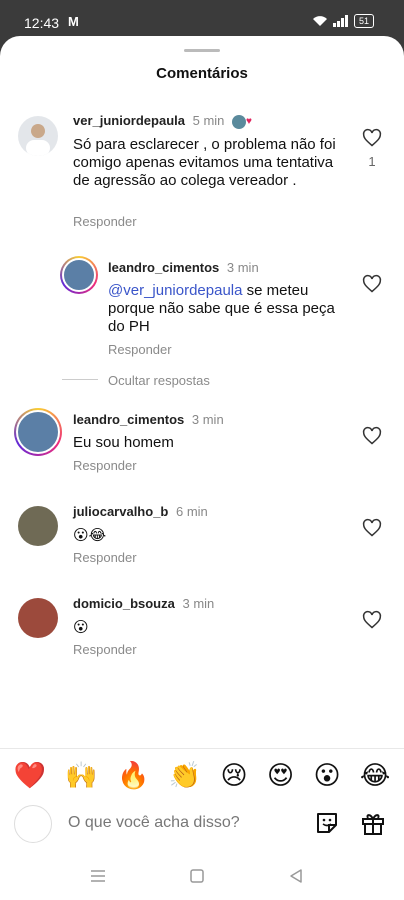 The image size is (404, 900). I want to click on like-count: 1, so click(372, 161).